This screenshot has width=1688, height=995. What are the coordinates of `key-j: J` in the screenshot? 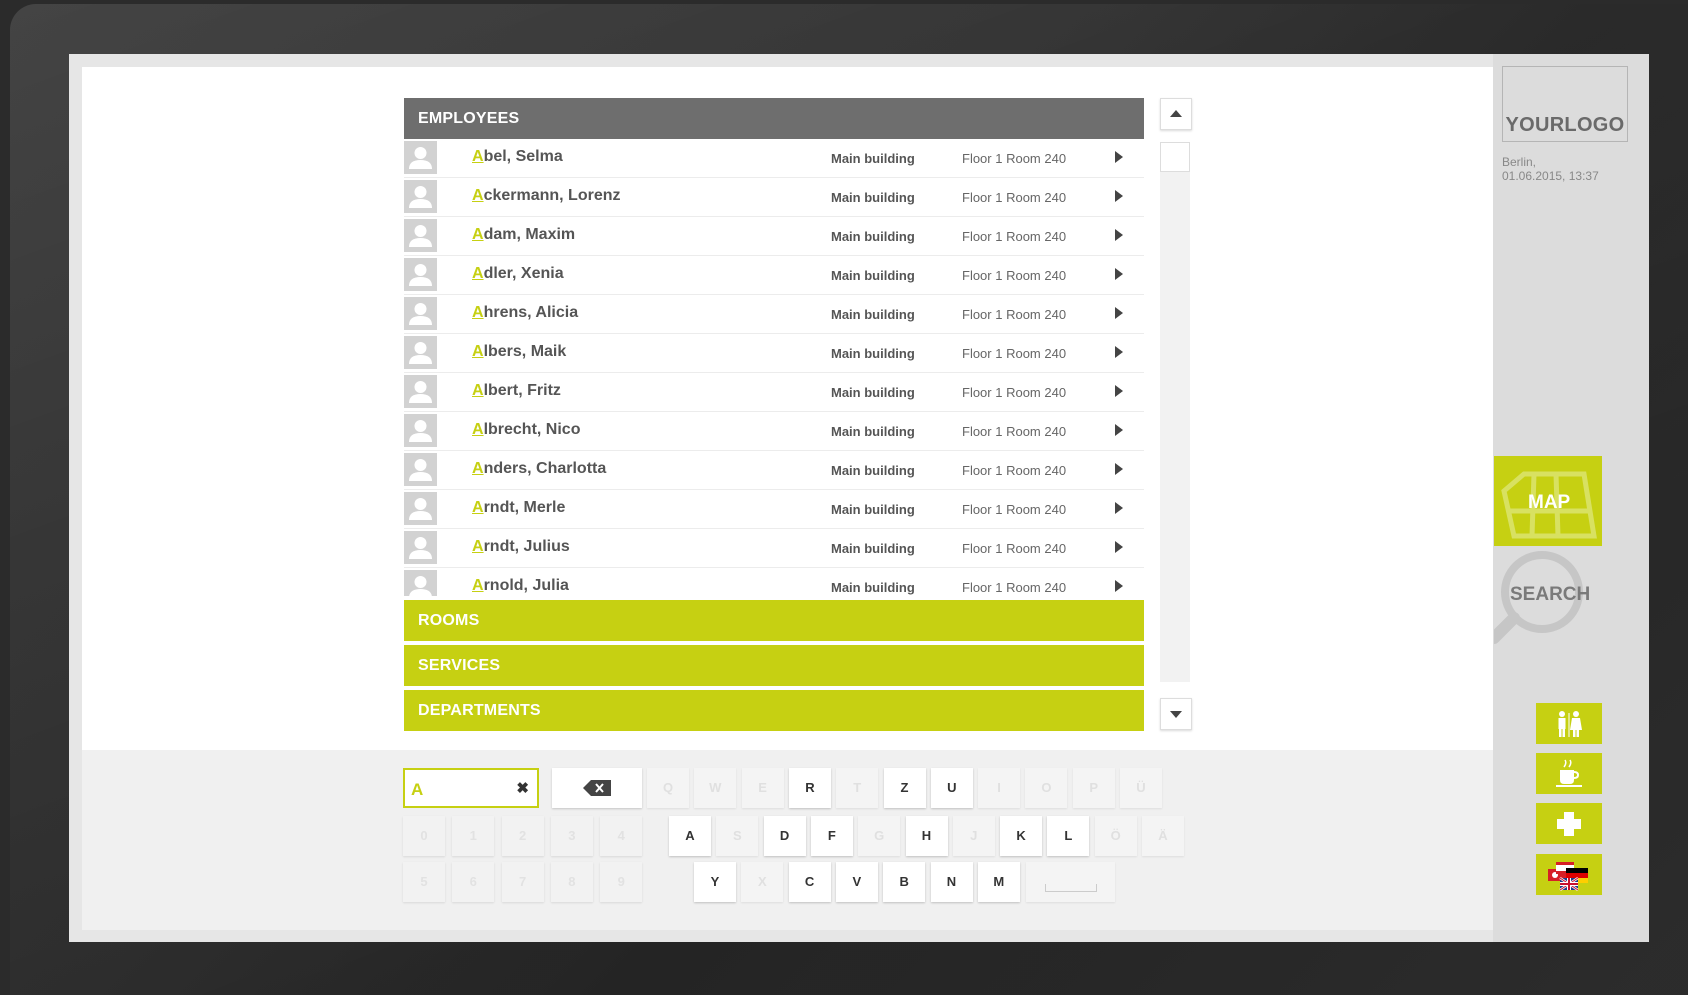 It's located at (973, 836).